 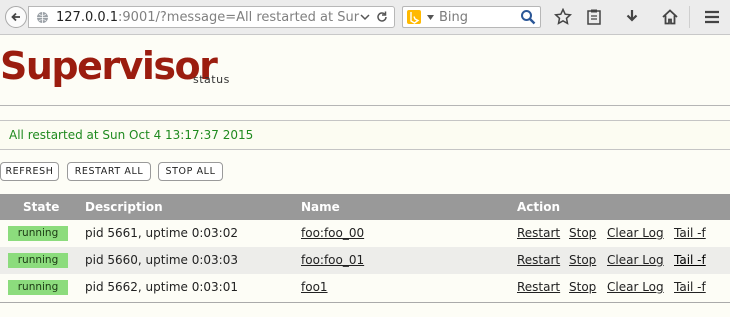 I want to click on reload-icon, so click(x=382, y=17).